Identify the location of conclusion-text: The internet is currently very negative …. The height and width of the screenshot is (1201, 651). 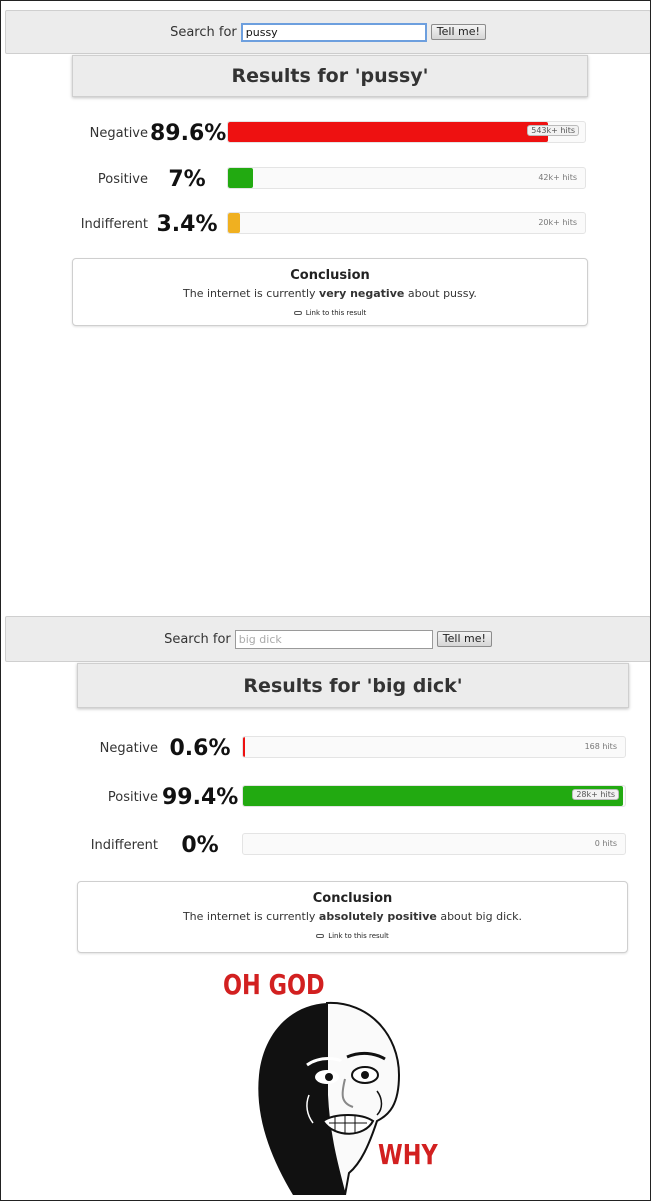
(330, 293).